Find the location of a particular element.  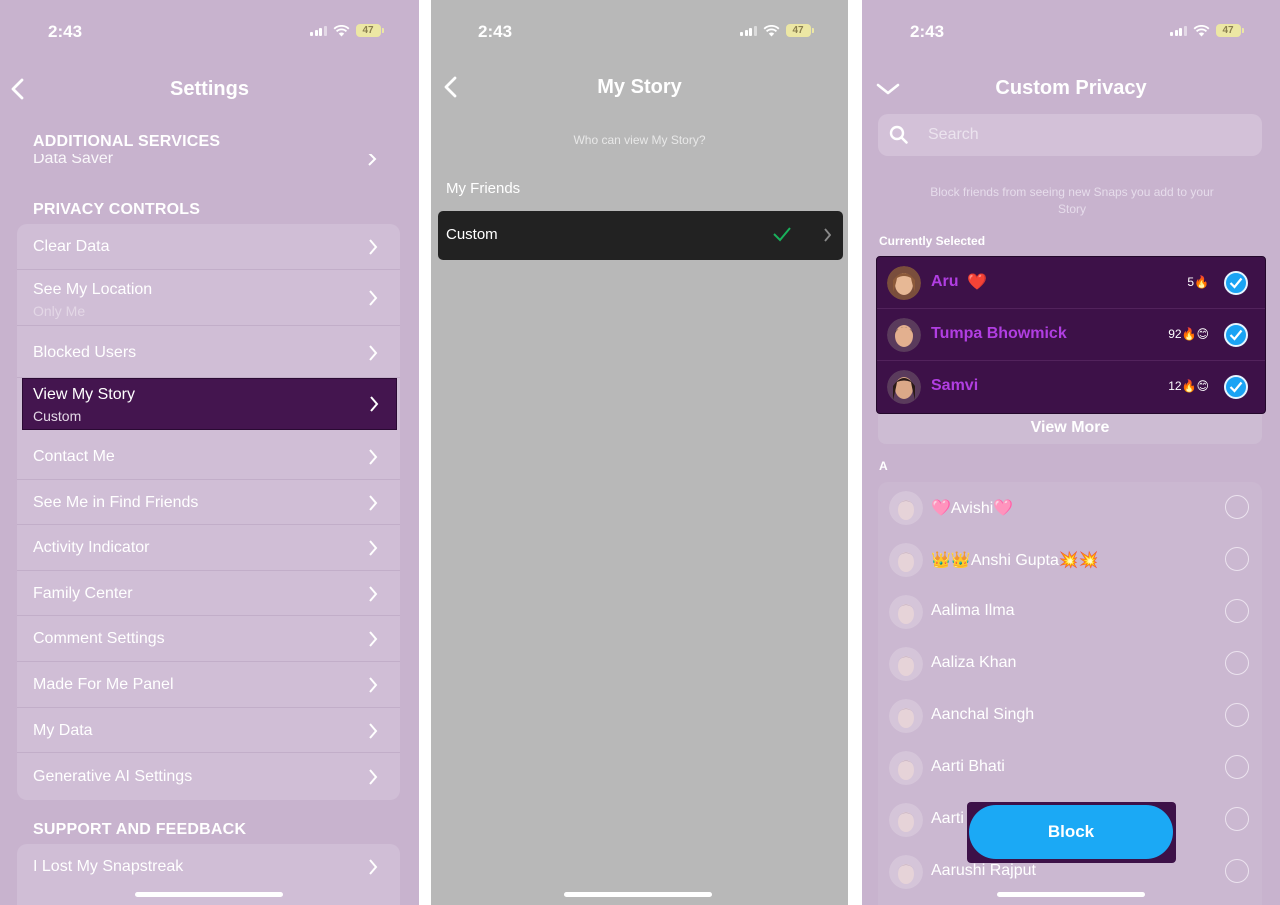

block-button: Block is located at coordinates (1071, 832).